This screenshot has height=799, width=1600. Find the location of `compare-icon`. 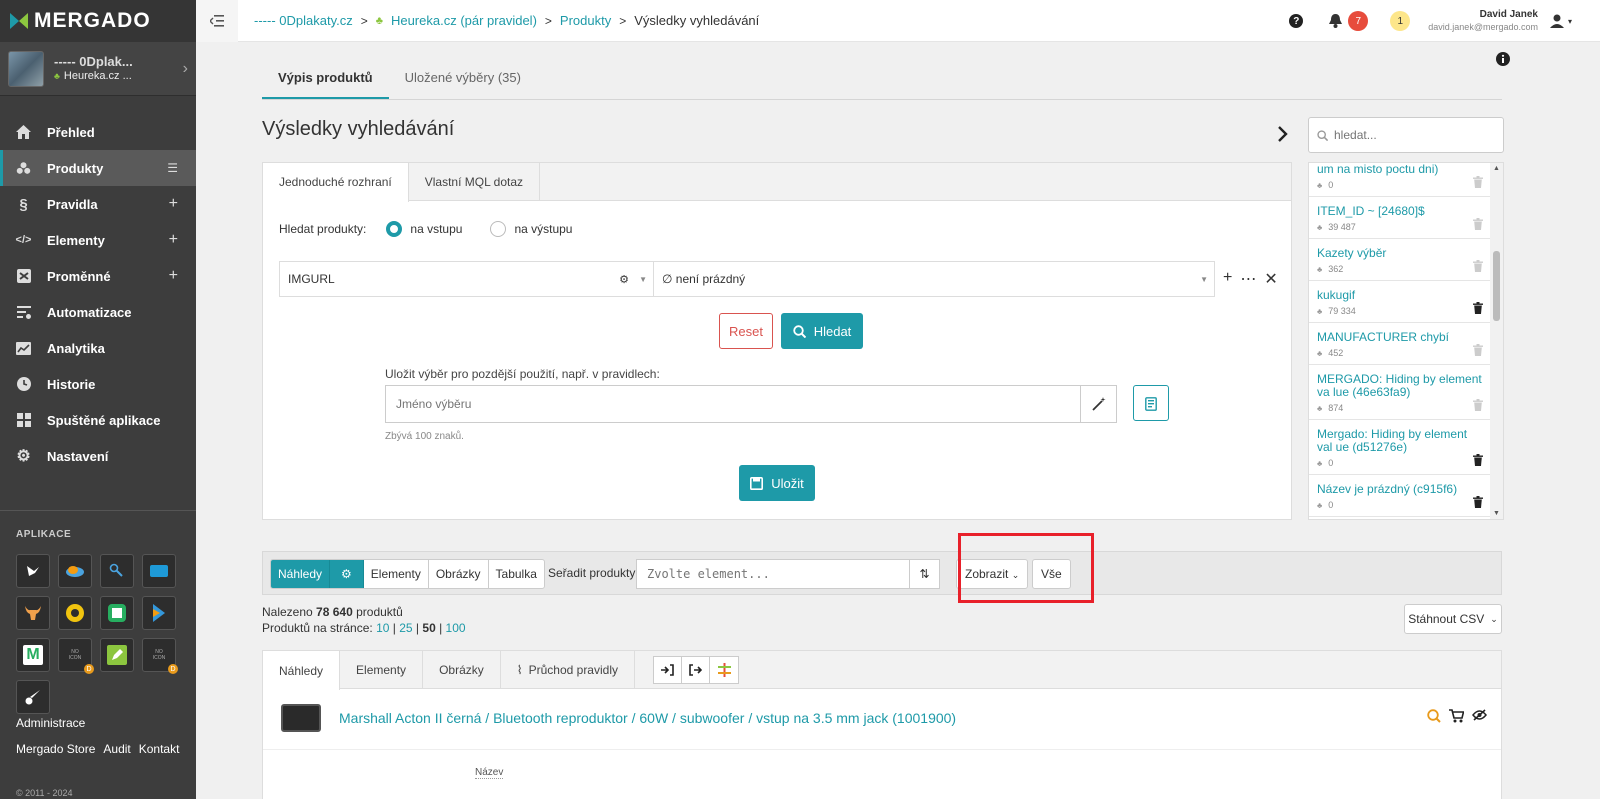

compare-icon is located at coordinates (724, 670).